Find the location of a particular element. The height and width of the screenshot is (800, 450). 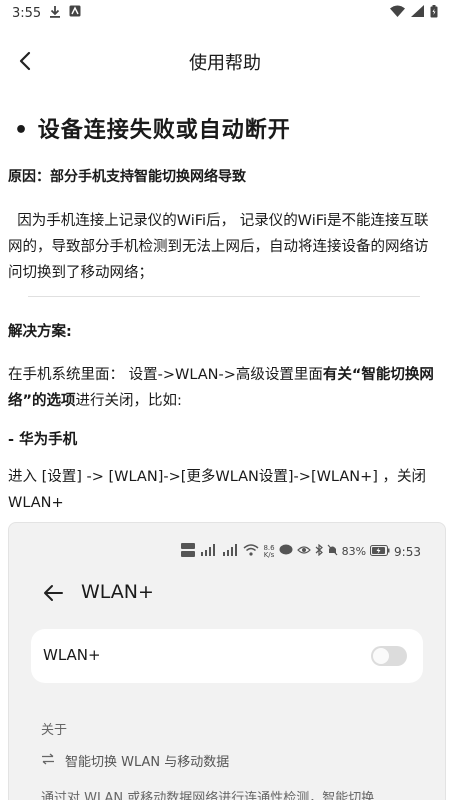

about-label: 关于 is located at coordinates (54, 730).